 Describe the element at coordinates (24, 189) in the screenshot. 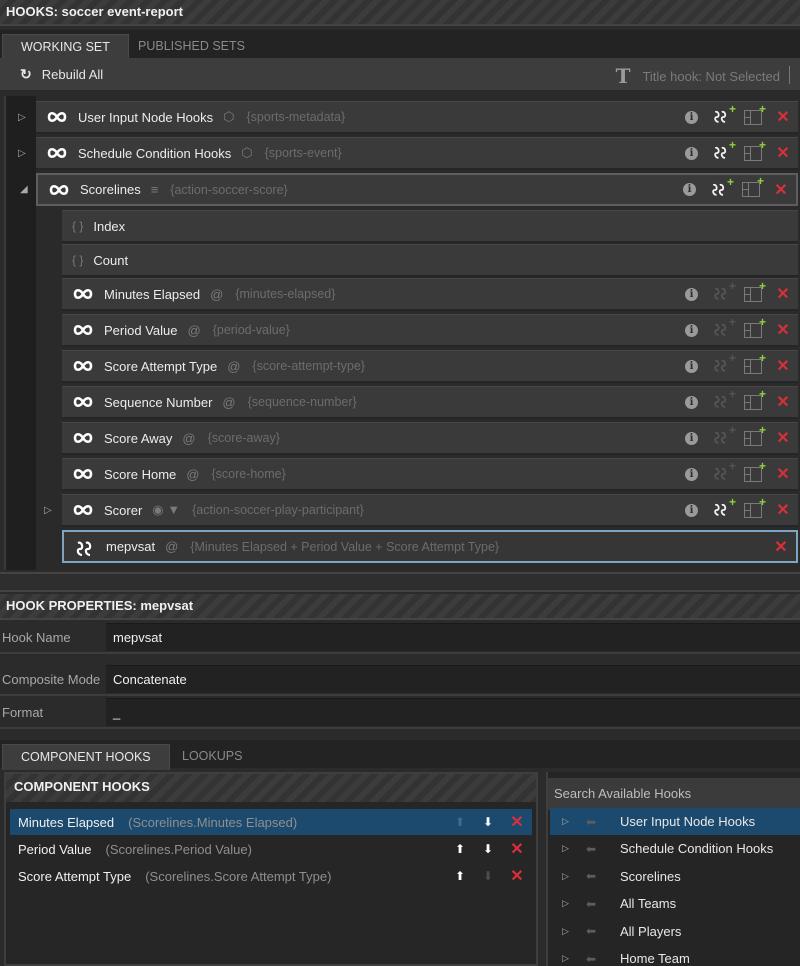

I see `collapse-arrow-icon: ◢` at that location.